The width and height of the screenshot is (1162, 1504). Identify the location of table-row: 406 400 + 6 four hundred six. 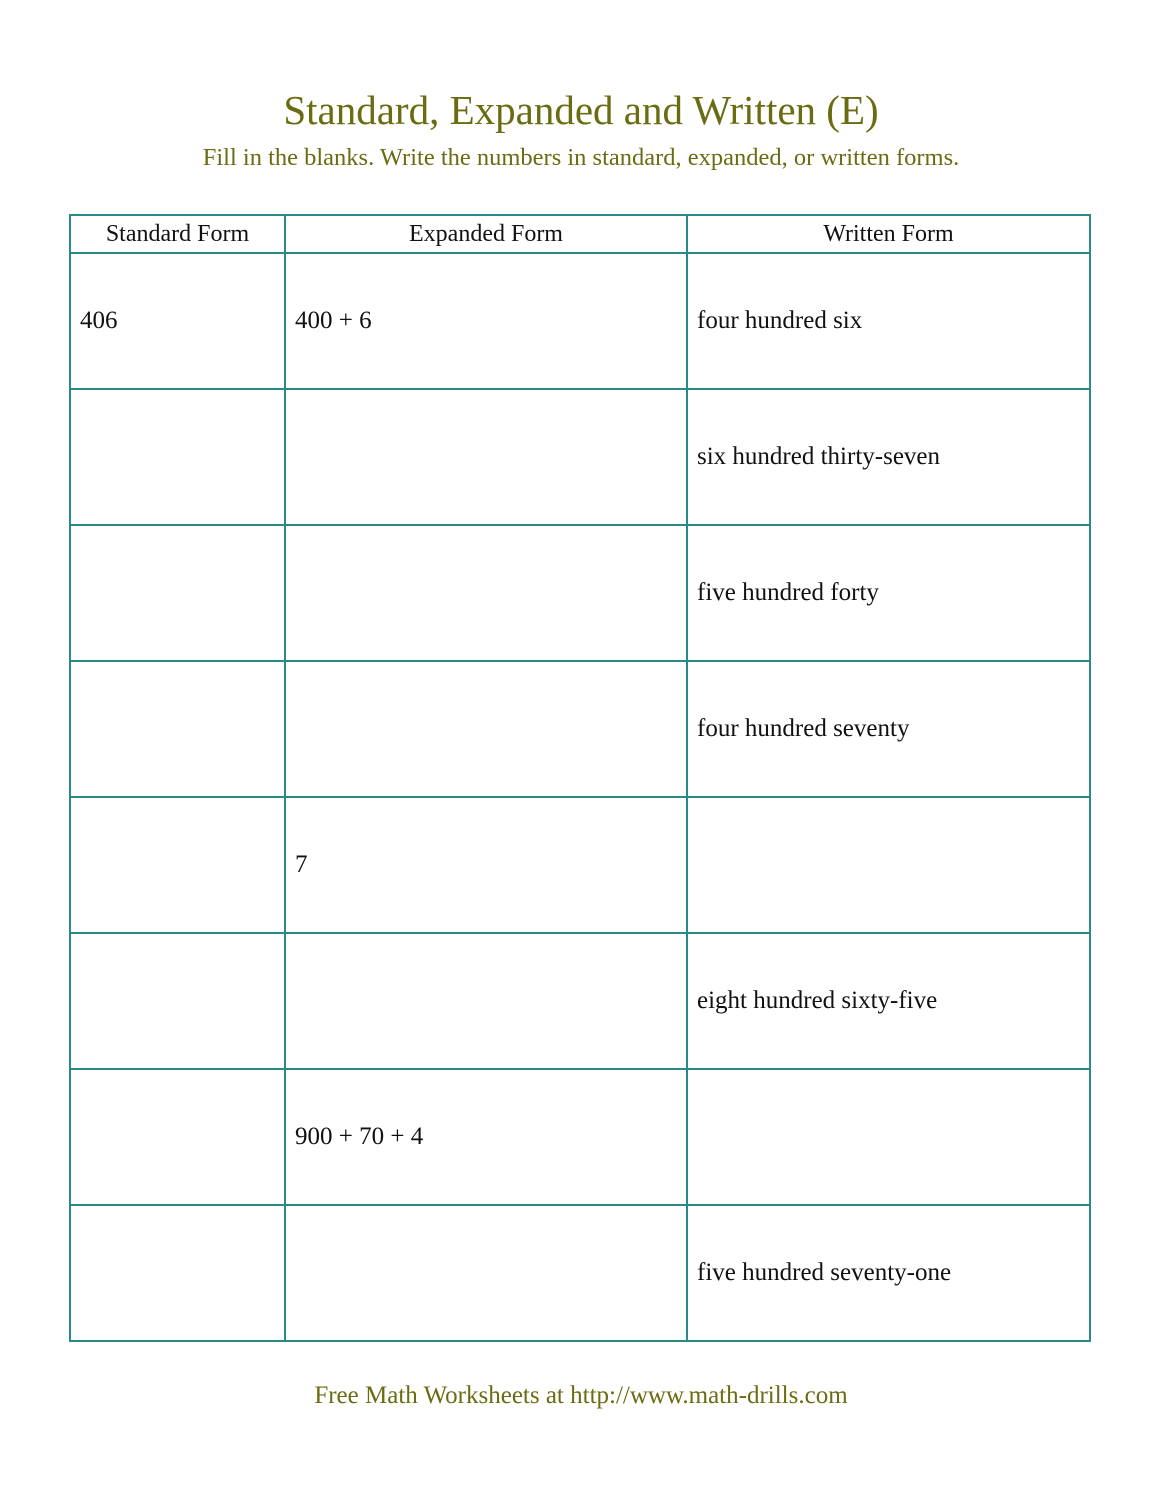
(580, 321).